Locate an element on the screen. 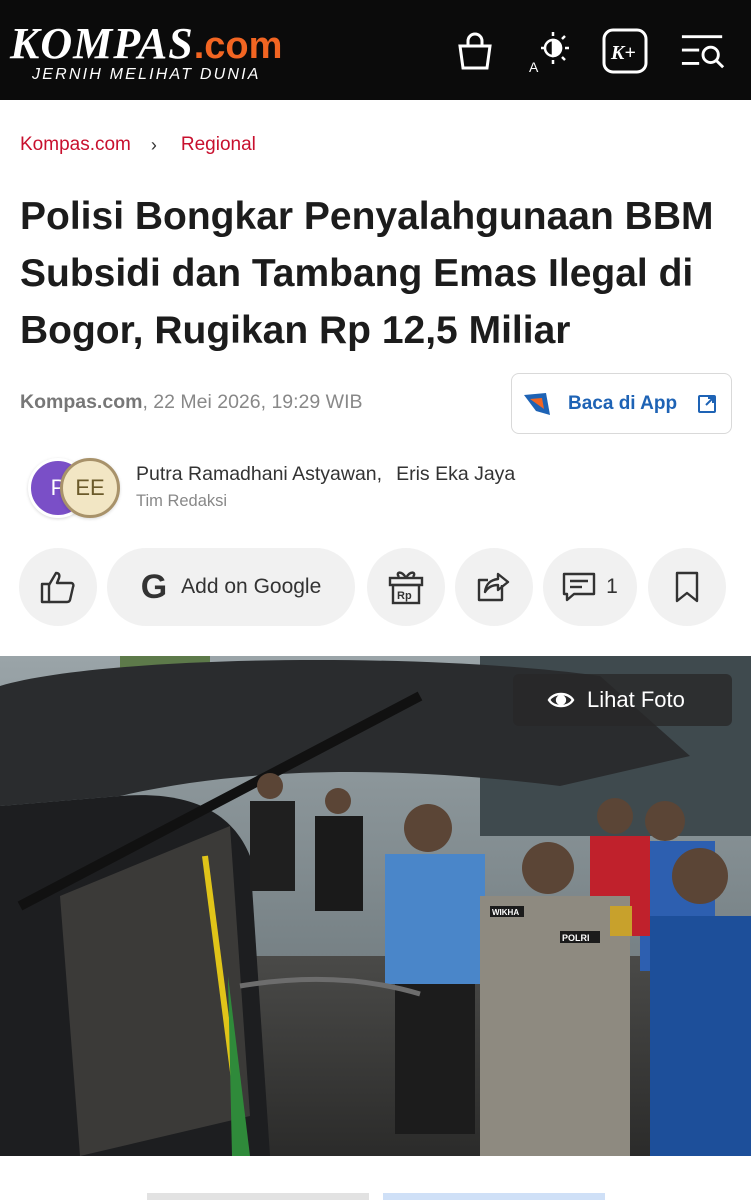  breadcrumb-regional: Regional is located at coordinates (218, 145).